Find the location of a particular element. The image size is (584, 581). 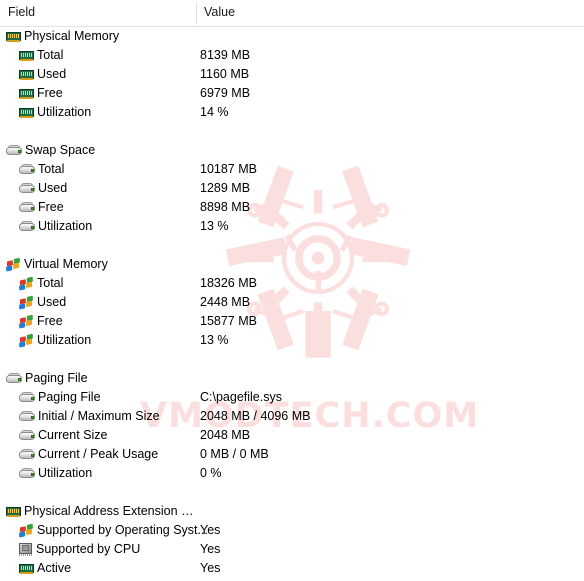

row-field-cell: Supported by CPU is located at coordinates (79, 549).